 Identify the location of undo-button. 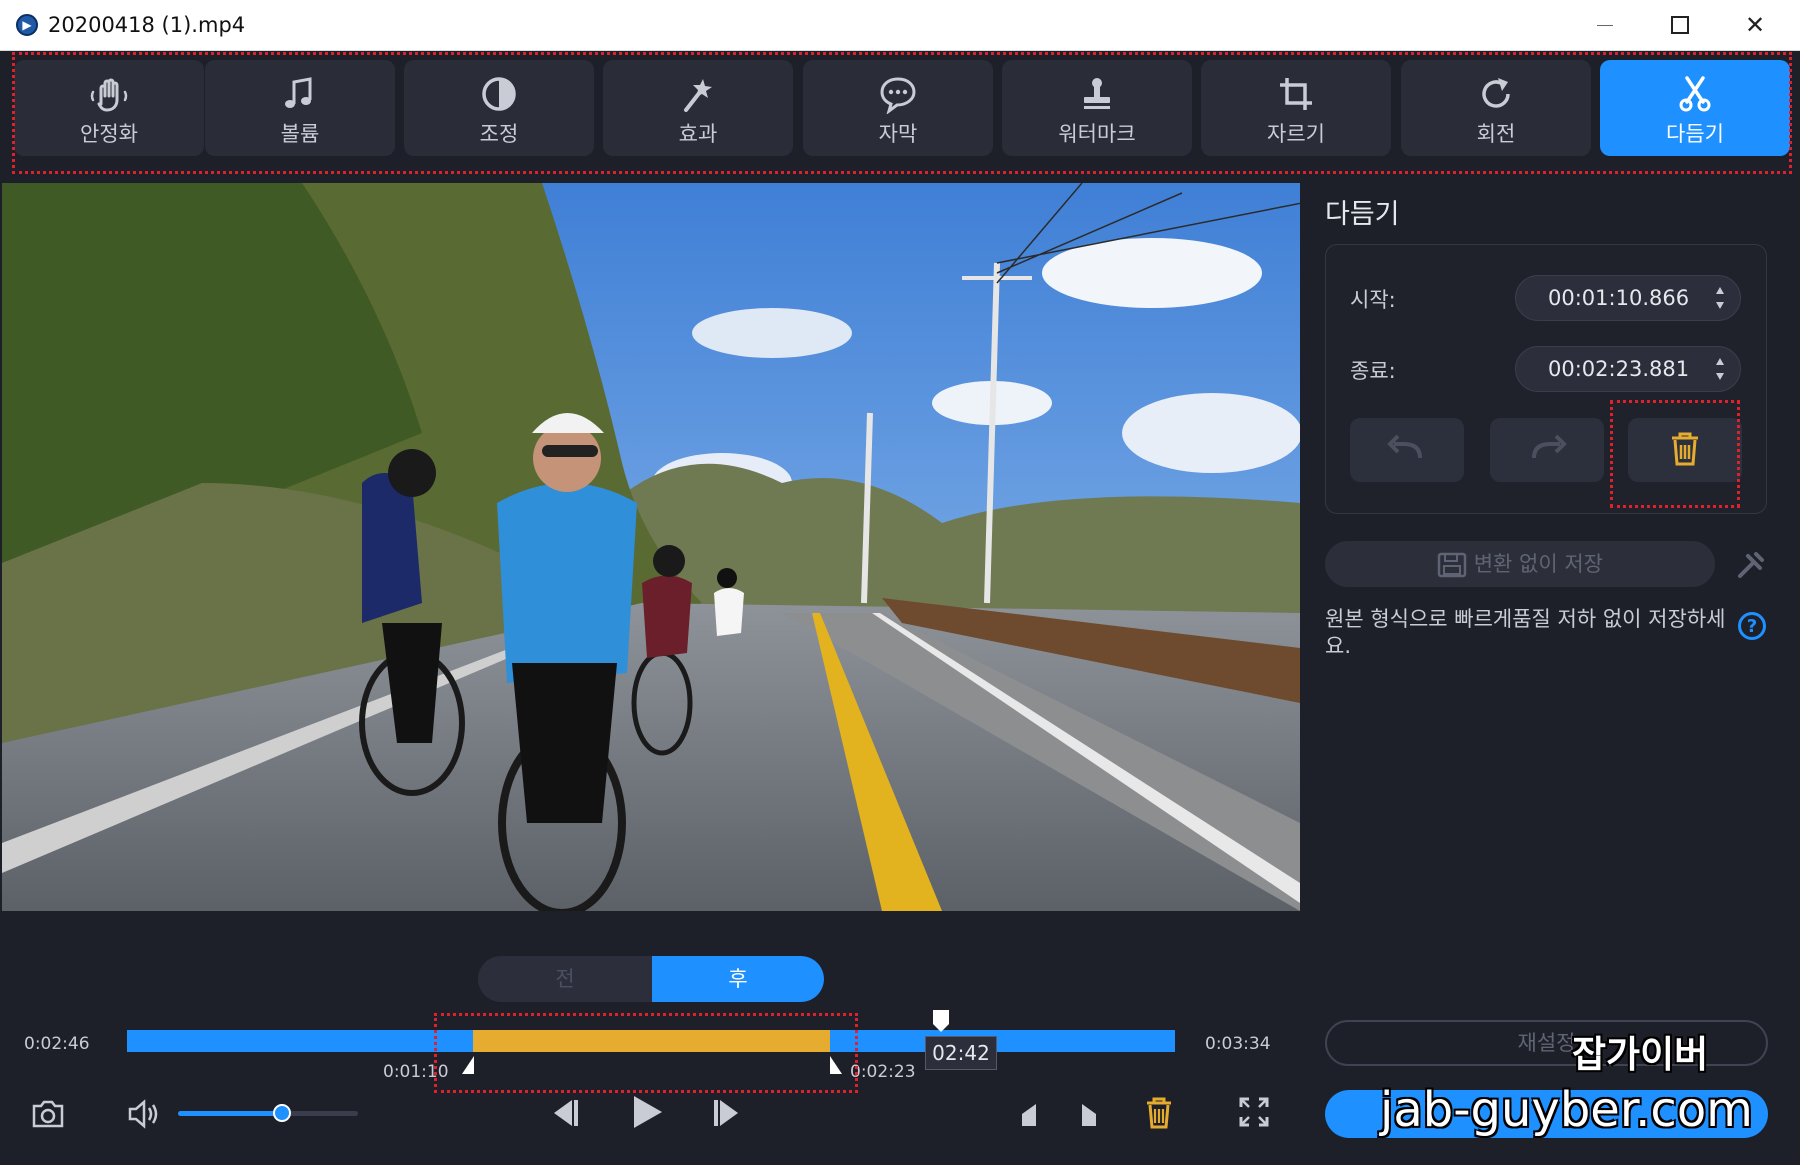
(1407, 450).